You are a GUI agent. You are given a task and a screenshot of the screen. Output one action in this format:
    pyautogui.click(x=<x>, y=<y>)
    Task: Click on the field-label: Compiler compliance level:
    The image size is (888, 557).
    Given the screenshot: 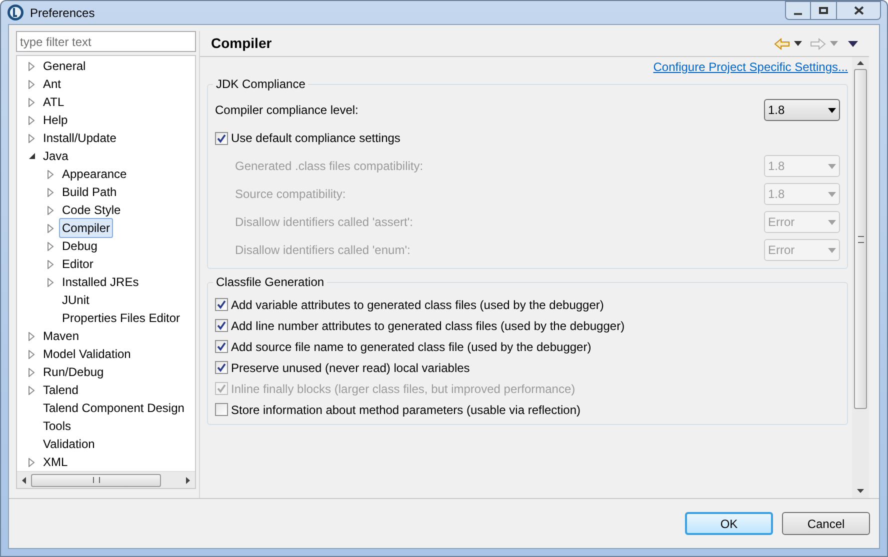 What is the action you would take?
    pyautogui.click(x=286, y=110)
    